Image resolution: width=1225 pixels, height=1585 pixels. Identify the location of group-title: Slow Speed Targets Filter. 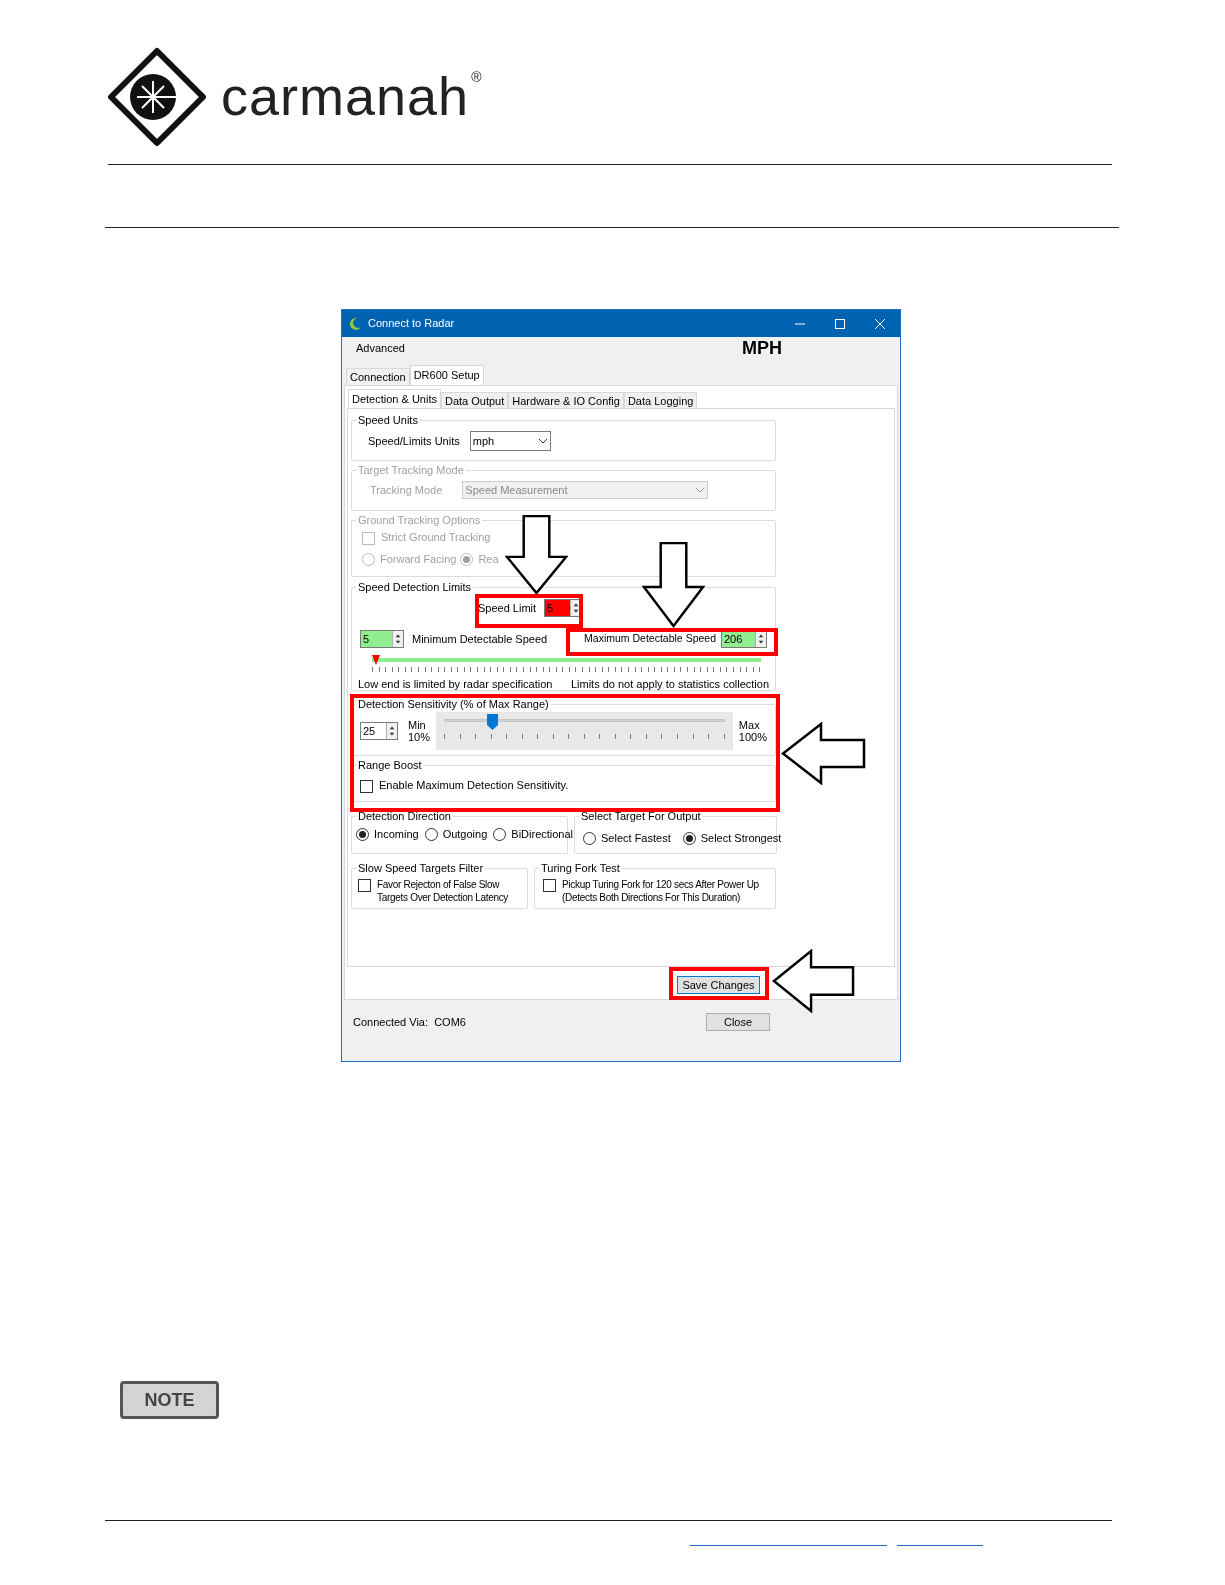
(421, 868).